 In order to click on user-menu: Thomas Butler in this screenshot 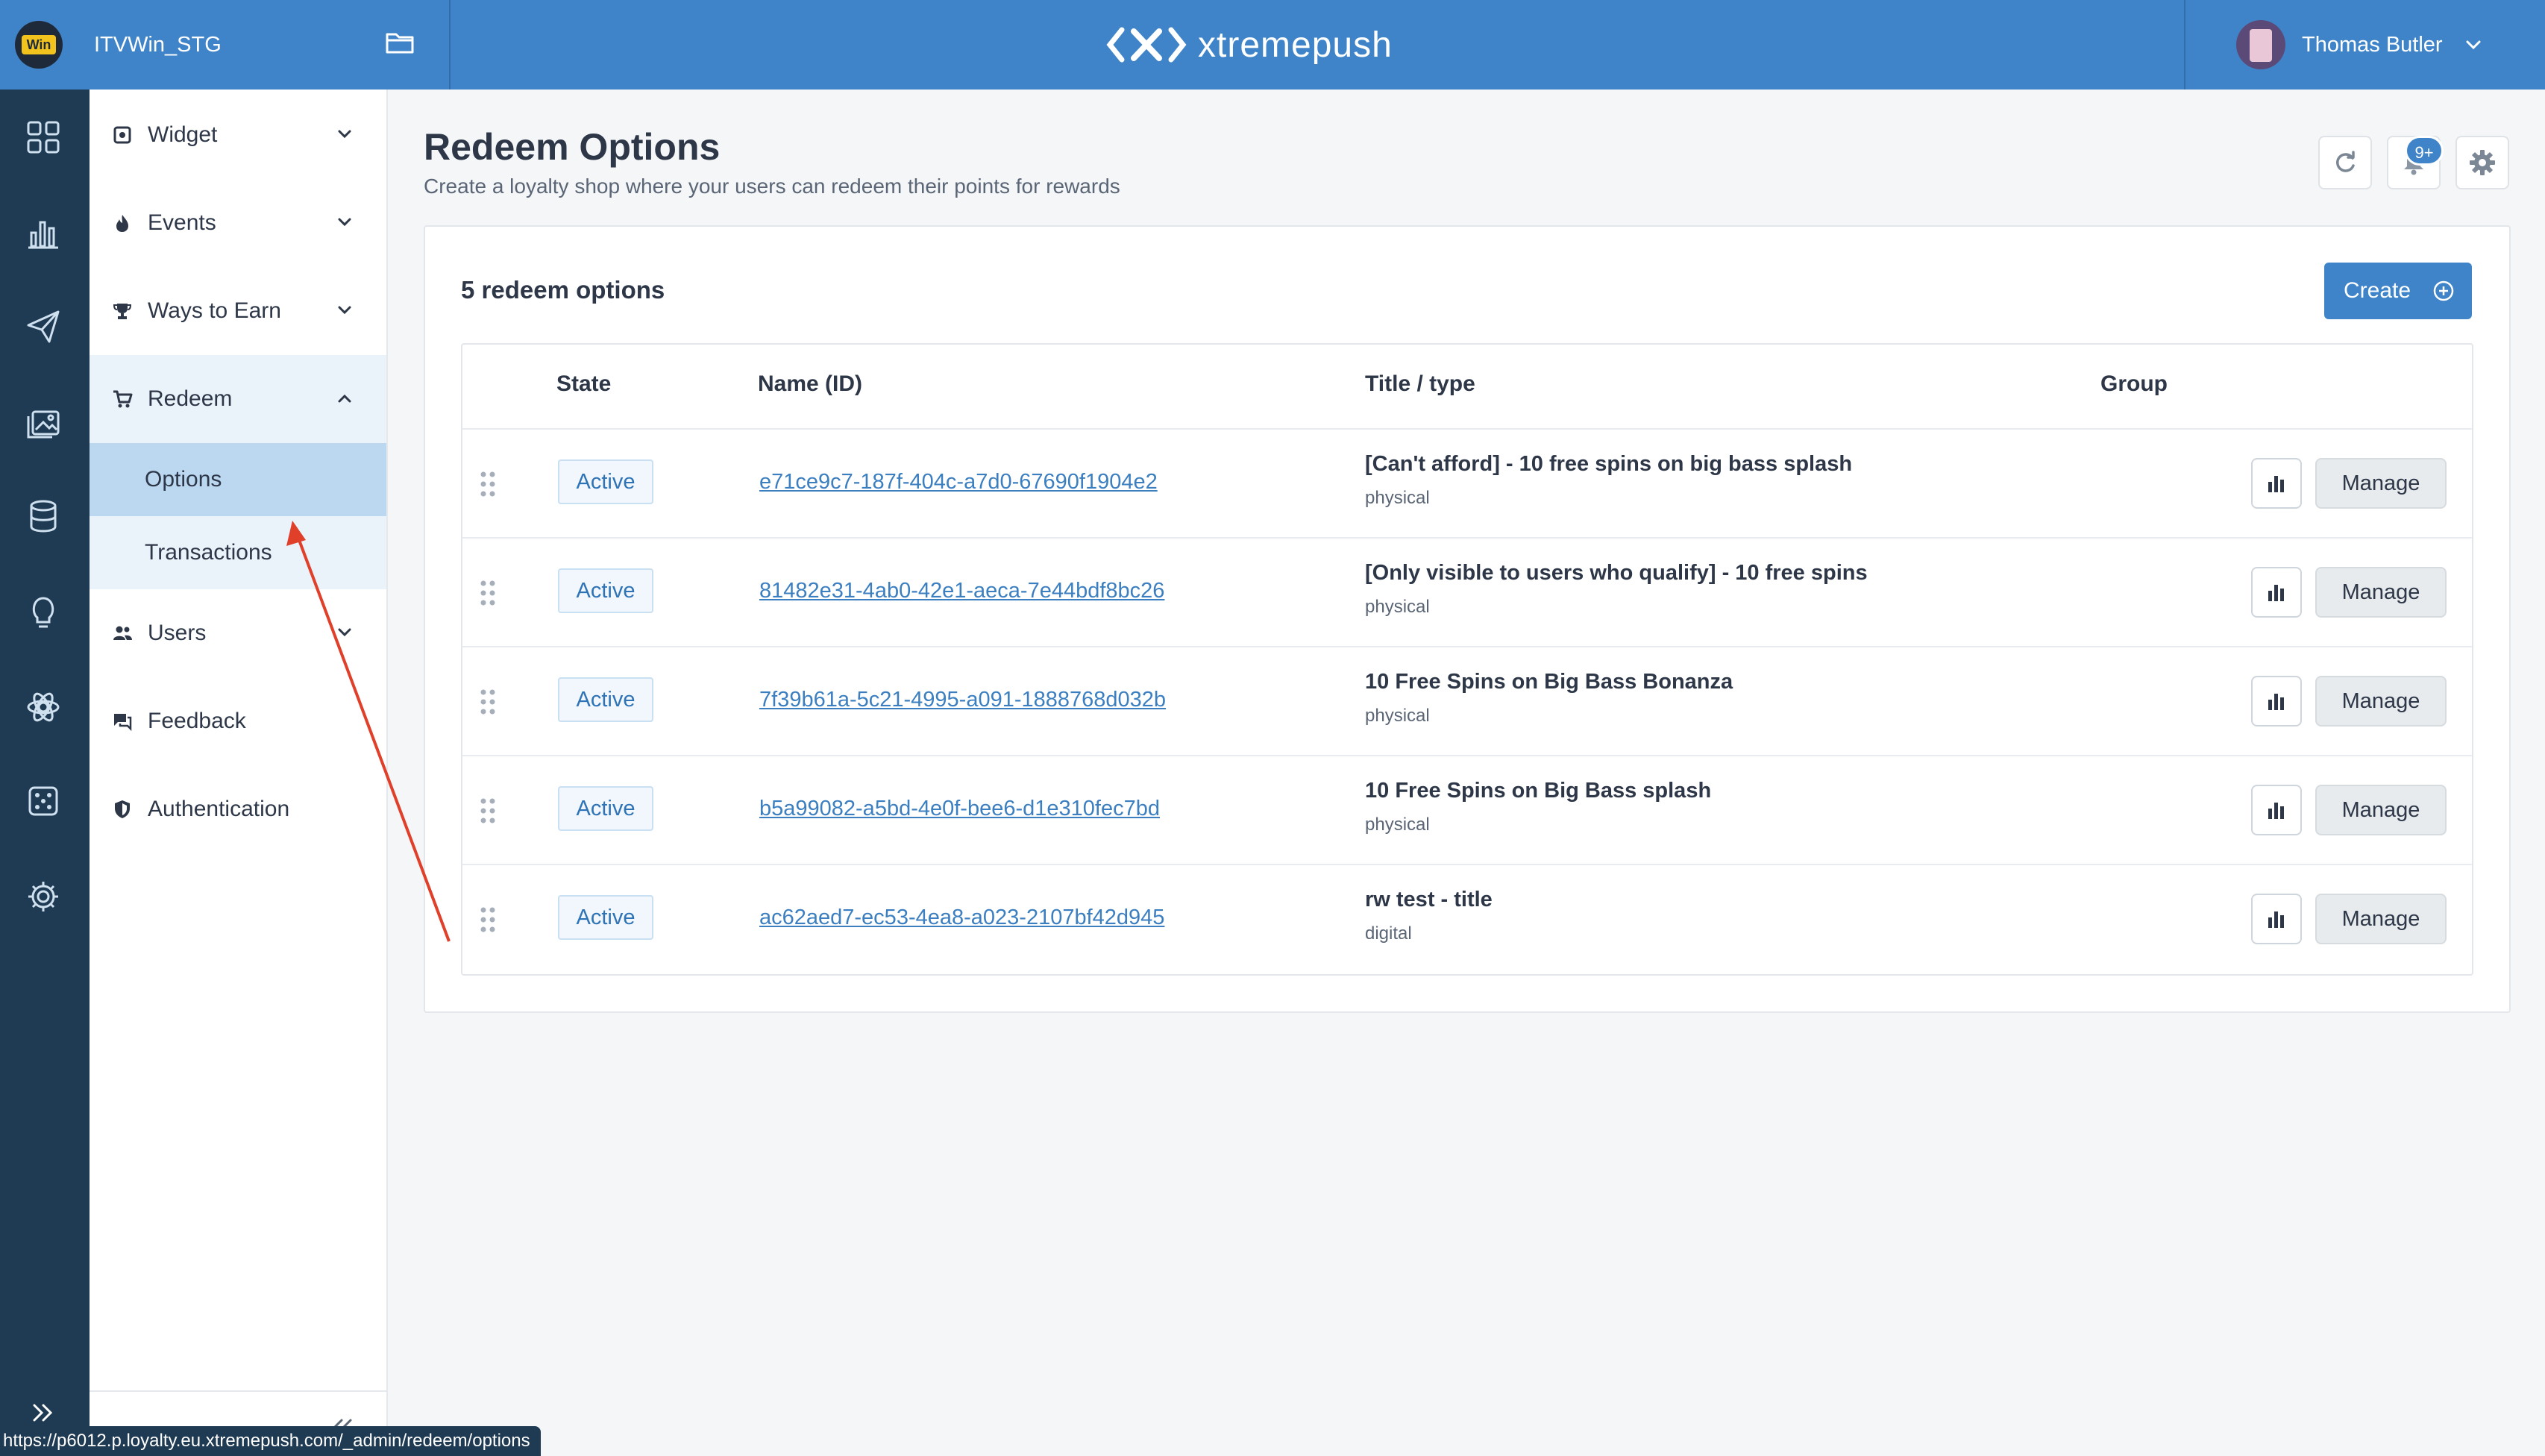, I will do `click(2364, 45)`.